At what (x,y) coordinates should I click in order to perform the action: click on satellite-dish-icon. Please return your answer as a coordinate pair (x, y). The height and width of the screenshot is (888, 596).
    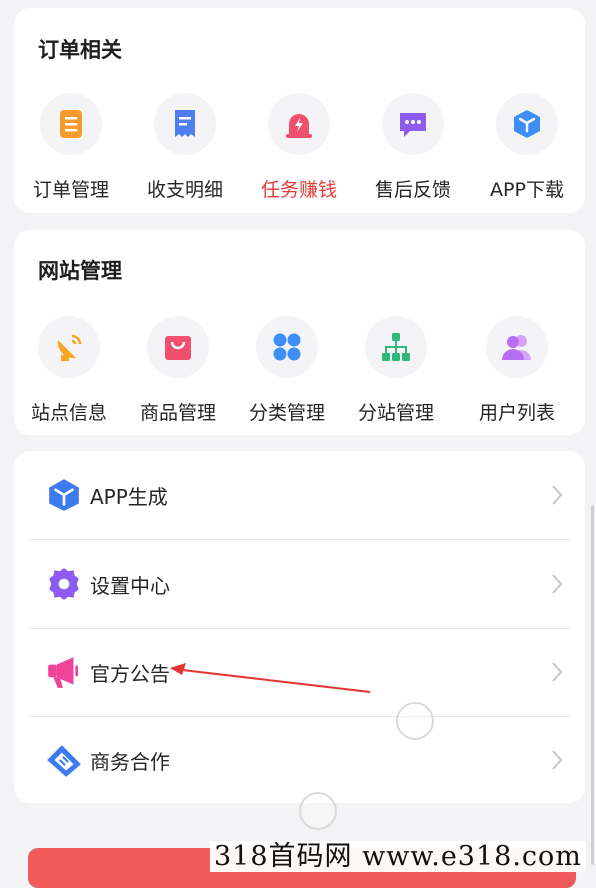
    Looking at the image, I should click on (69, 347).